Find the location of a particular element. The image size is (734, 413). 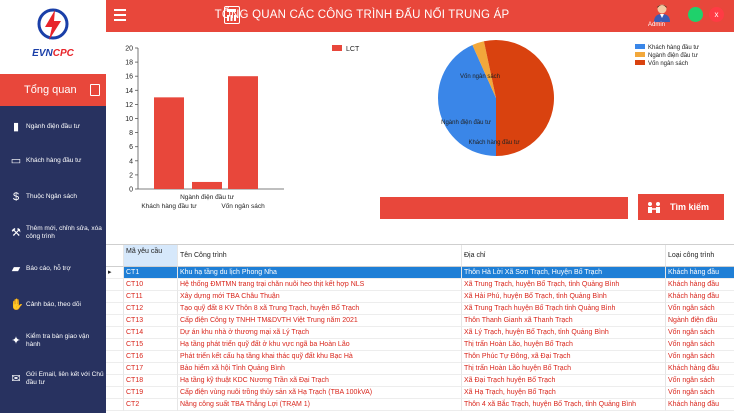

status-green-button is located at coordinates (695, 14).